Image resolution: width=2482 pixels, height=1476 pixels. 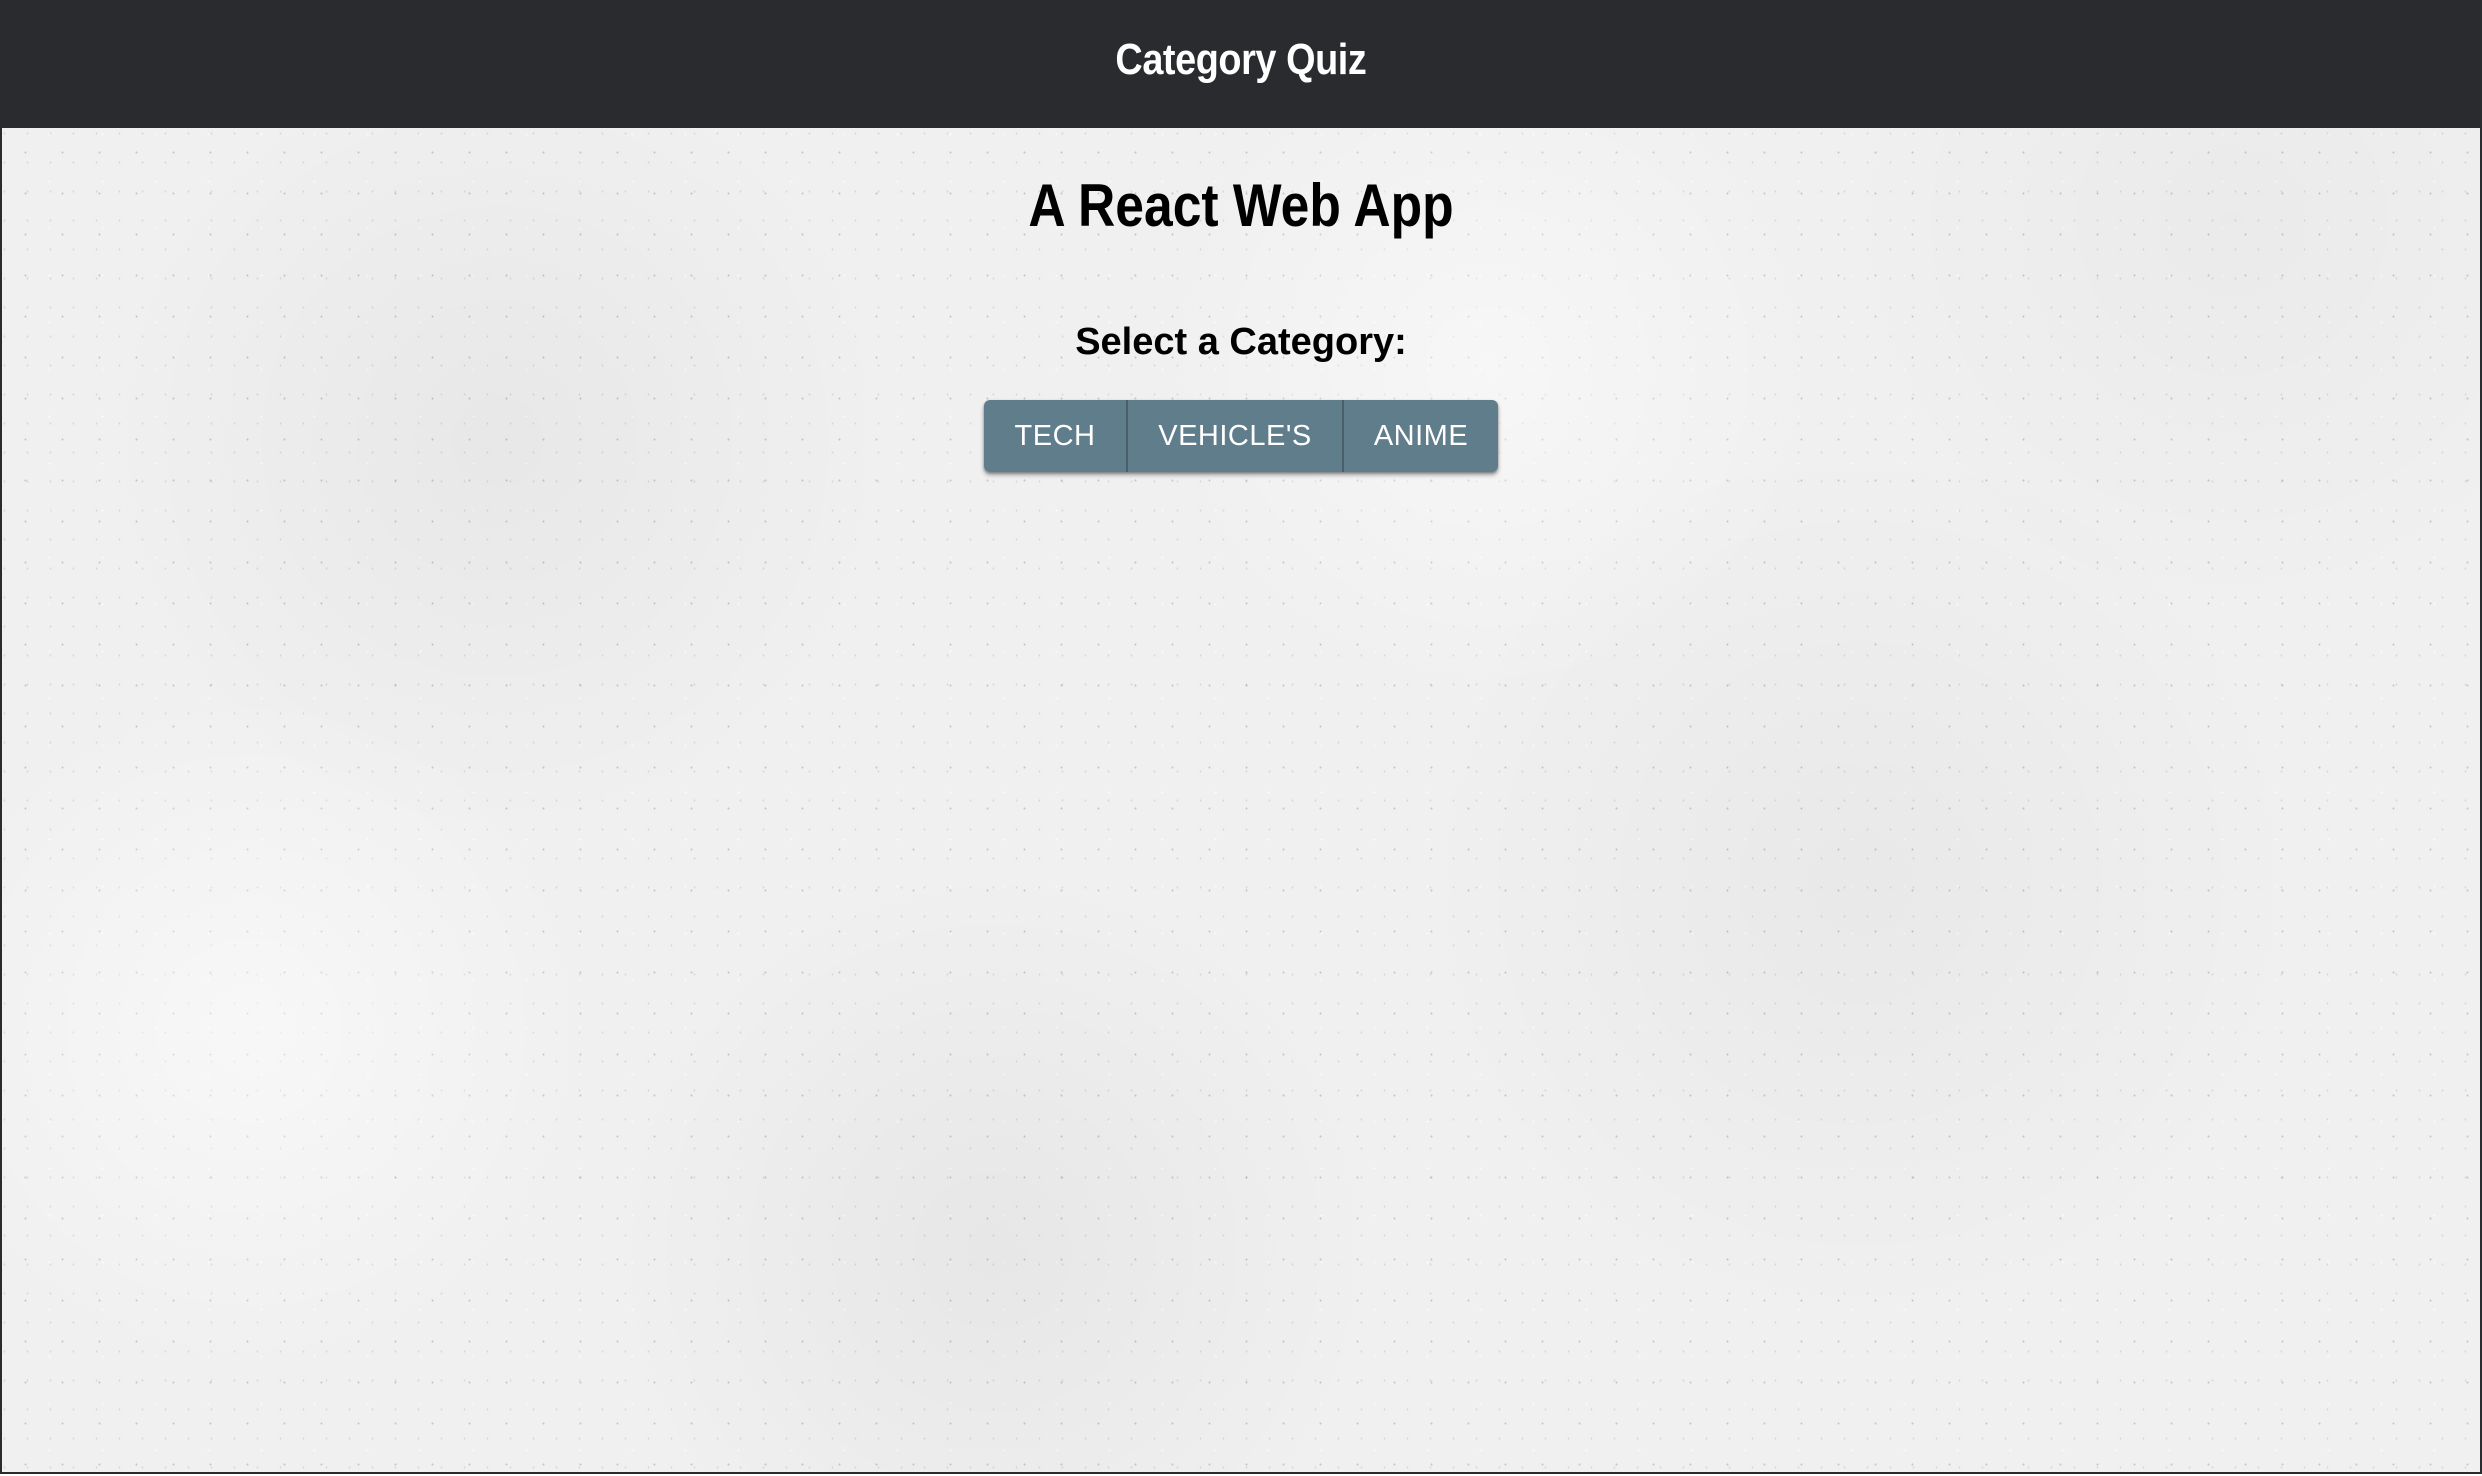 What do you see at coordinates (1234, 436) in the screenshot?
I see `category-button-vehicles: VEHICLE'S` at bounding box center [1234, 436].